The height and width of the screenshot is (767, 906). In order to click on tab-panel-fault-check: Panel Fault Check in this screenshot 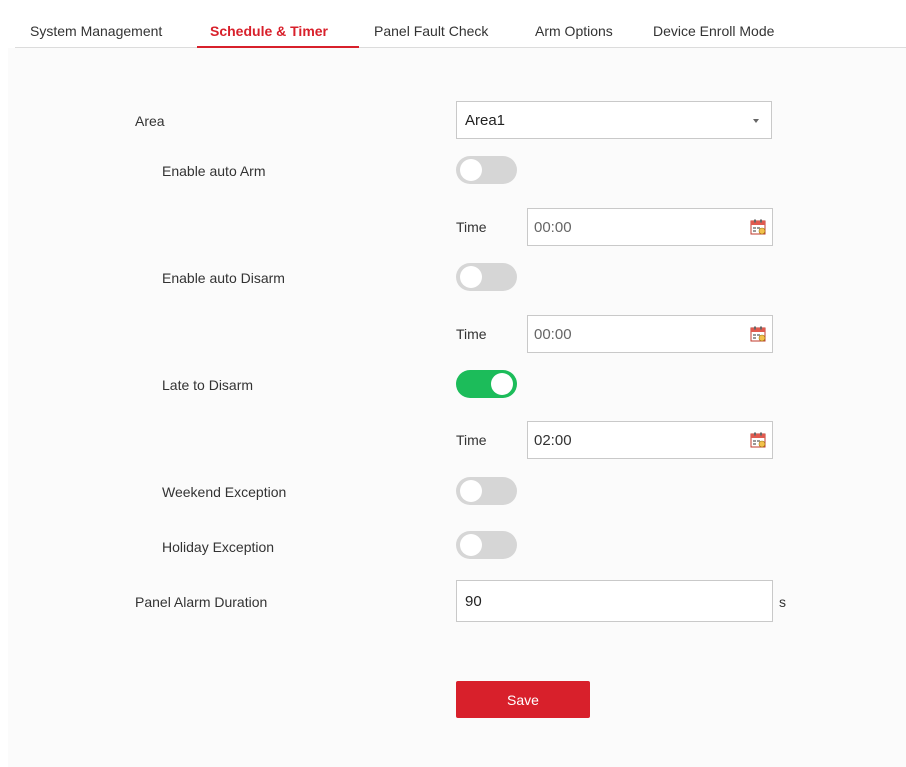, I will do `click(431, 31)`.